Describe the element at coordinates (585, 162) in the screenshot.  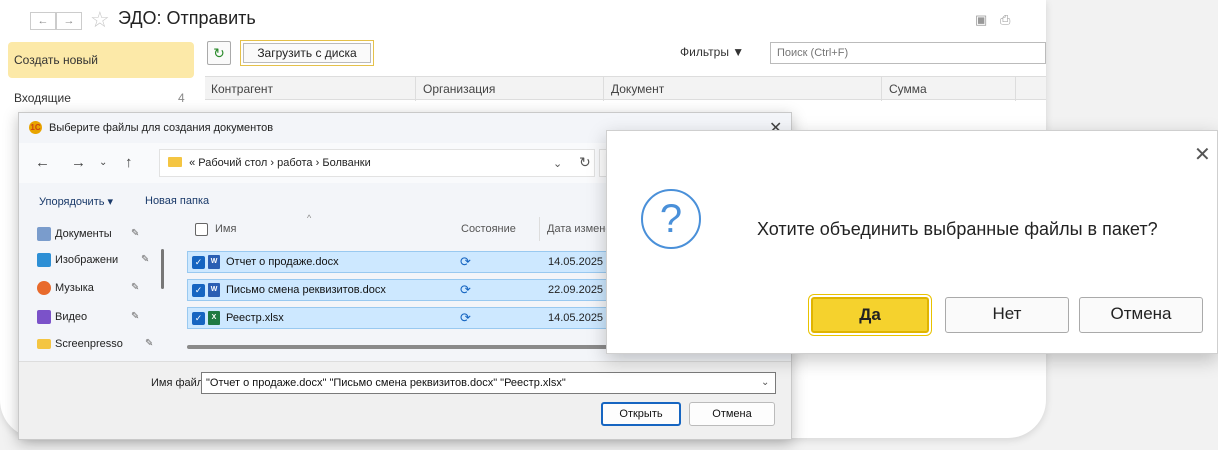
I see `address-refresh-icon: ↻` at that location.